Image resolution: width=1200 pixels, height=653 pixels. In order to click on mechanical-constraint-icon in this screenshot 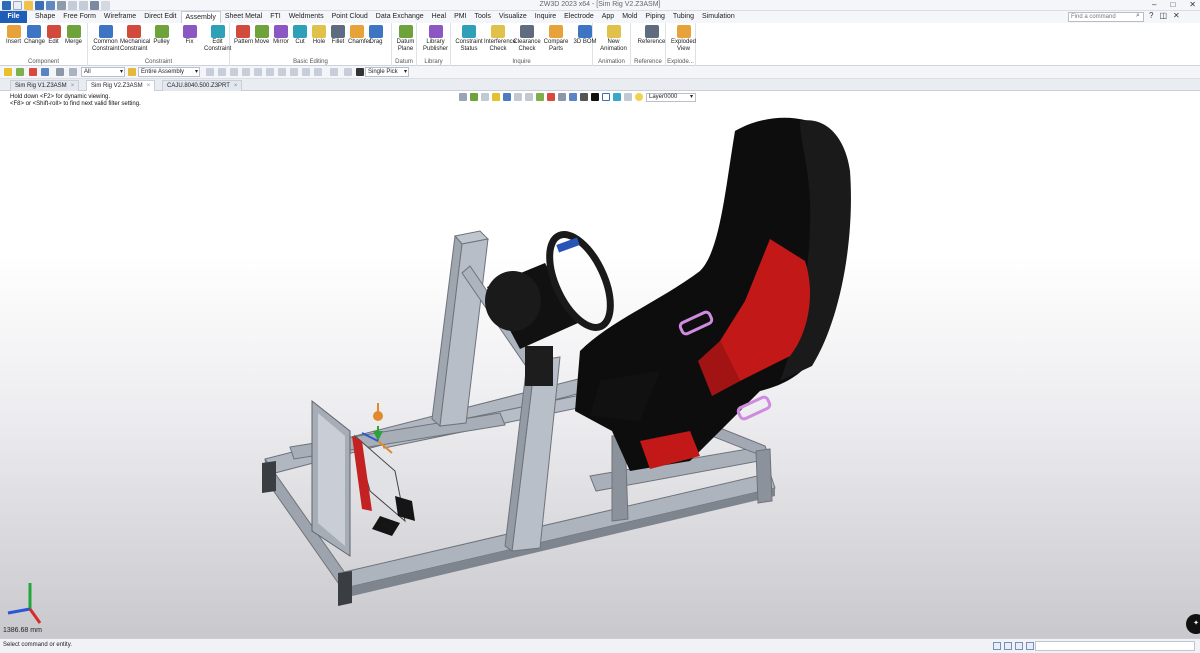, I will do `click(133, 31)`.